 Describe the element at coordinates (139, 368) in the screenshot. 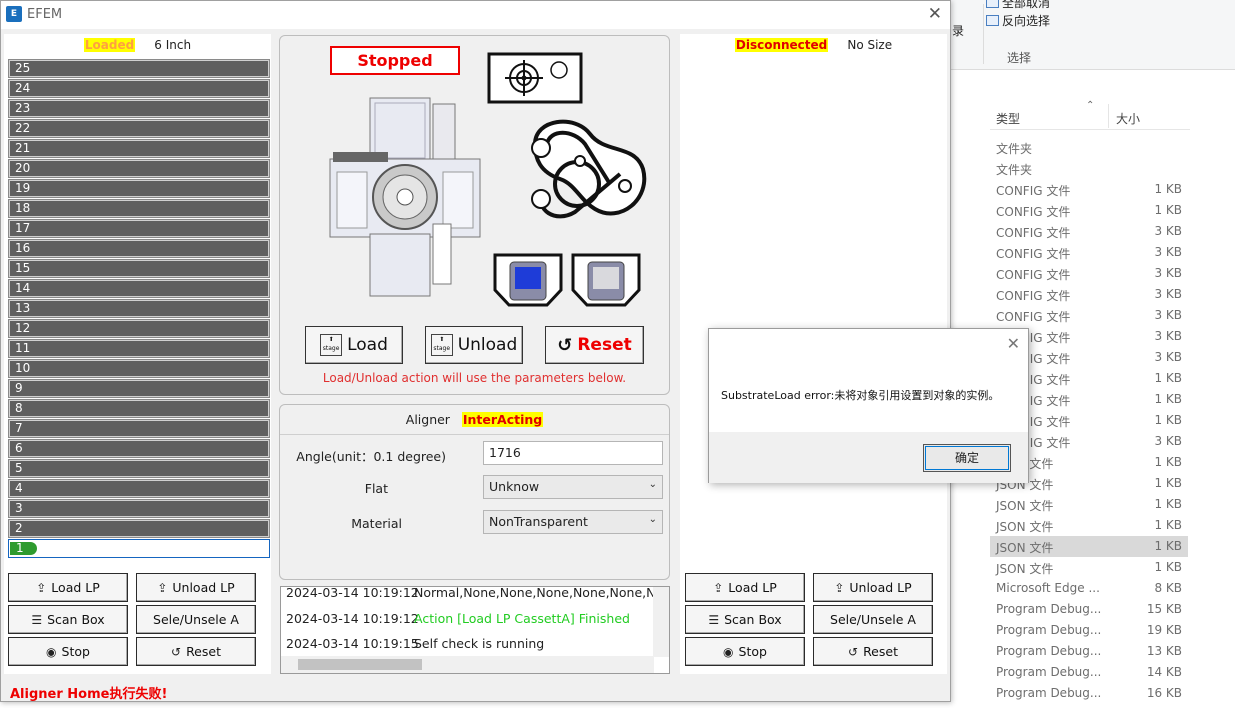

I see `wafer-slot: 10` at that location.